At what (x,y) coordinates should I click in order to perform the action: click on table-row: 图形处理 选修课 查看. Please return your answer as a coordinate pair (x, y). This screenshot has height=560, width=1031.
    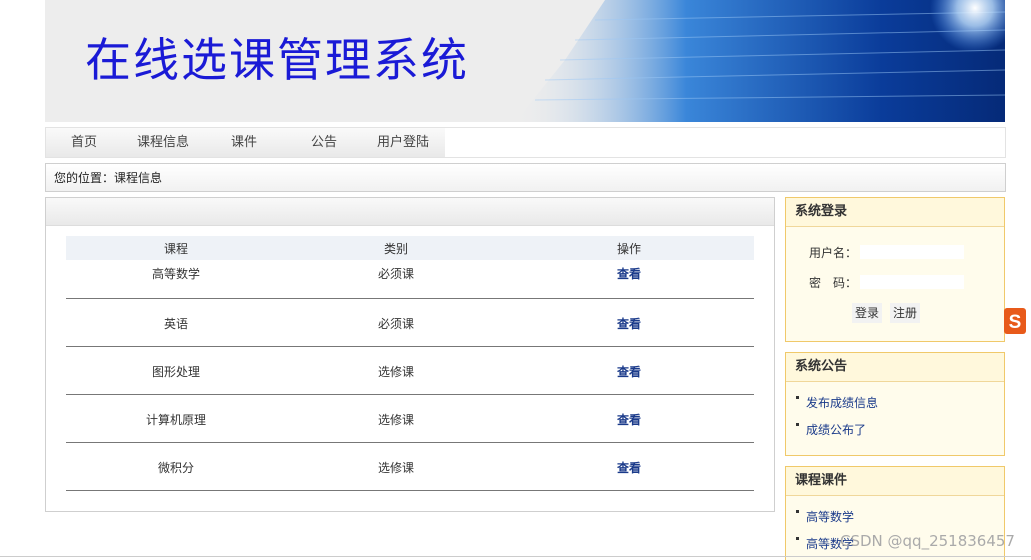
    Looking at the image, I should click on (410, 370).